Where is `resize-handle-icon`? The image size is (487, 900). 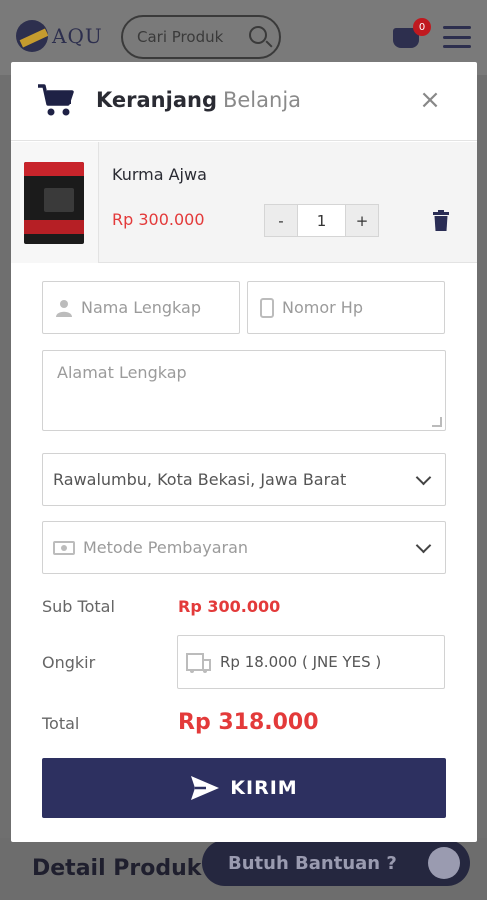
resize-handle-icon is located at coordinates (437, 422).